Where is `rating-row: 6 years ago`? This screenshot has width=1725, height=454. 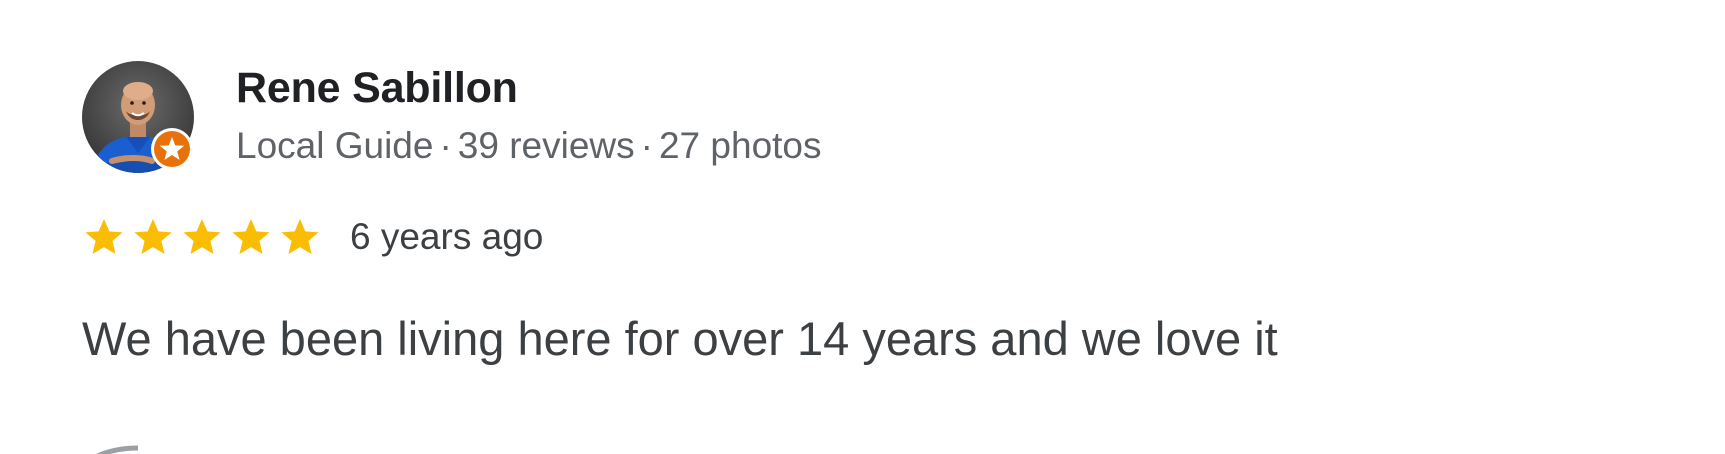
rating-row: 6 years ago is located at coordinates (312, 237).